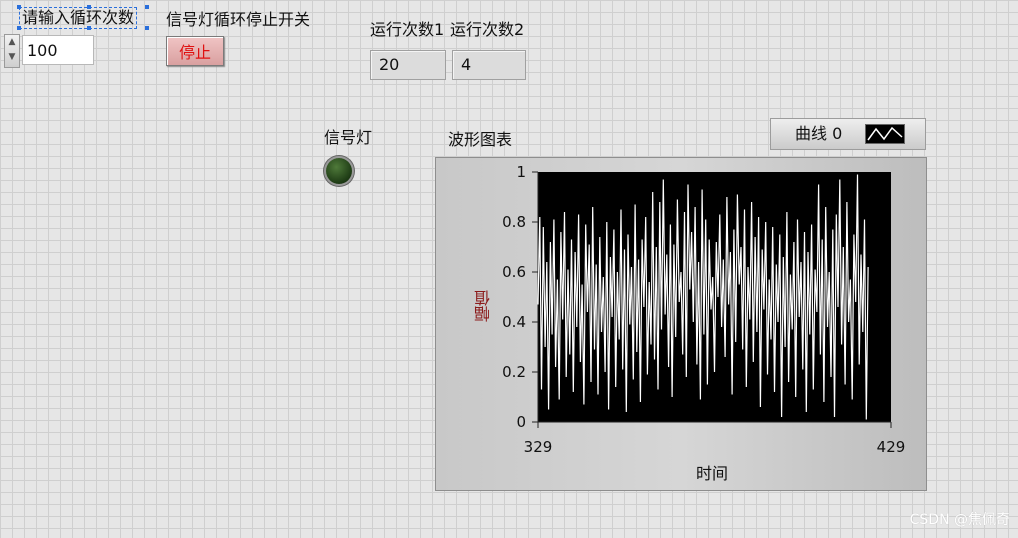 The width and height of the screenshot is (1018, 538). Describe the element at coordinates (538, 447) in the screenshot. I see `x-tick-label: 329` at that location.